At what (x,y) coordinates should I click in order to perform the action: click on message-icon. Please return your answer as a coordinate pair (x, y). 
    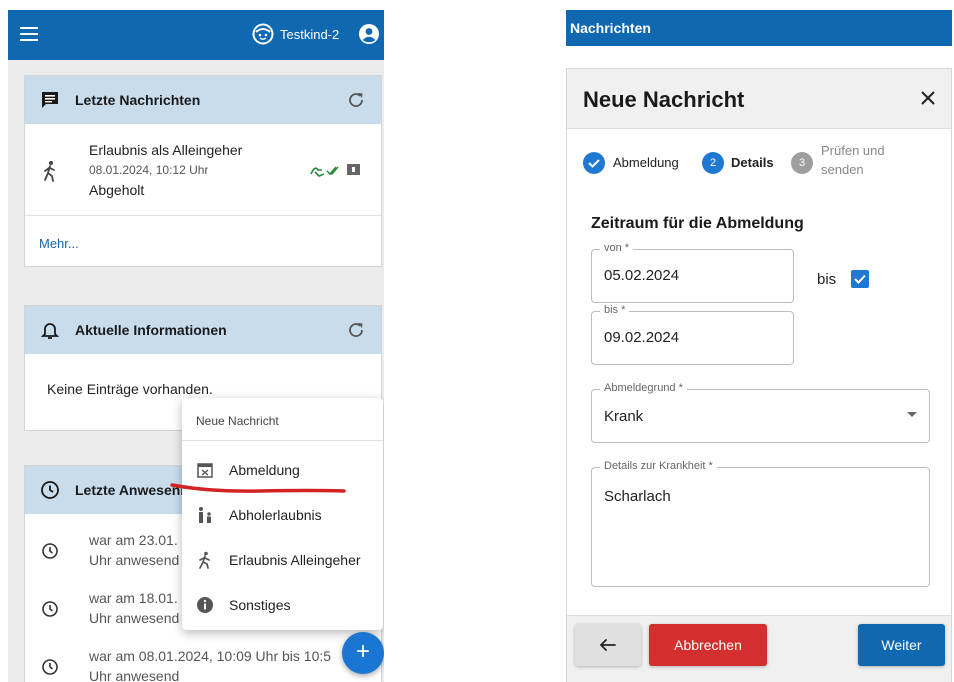
    Looking at the image, I should click on (50, 100).